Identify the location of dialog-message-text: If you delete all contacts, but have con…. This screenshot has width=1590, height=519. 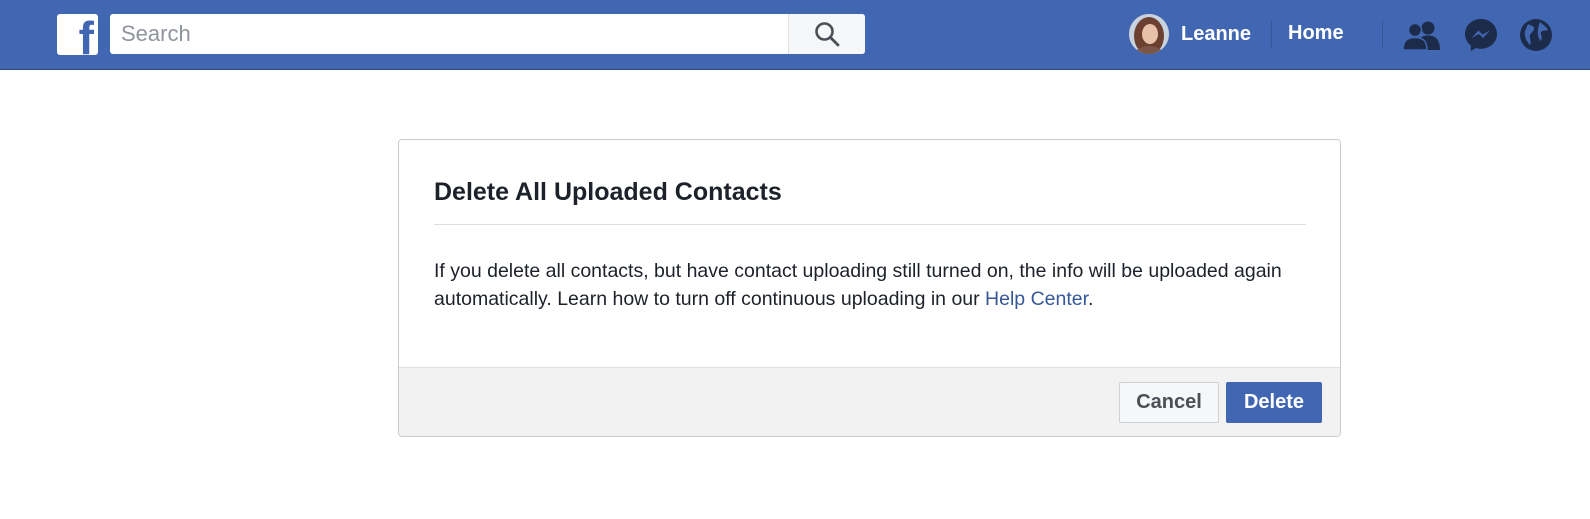
(858, 285).